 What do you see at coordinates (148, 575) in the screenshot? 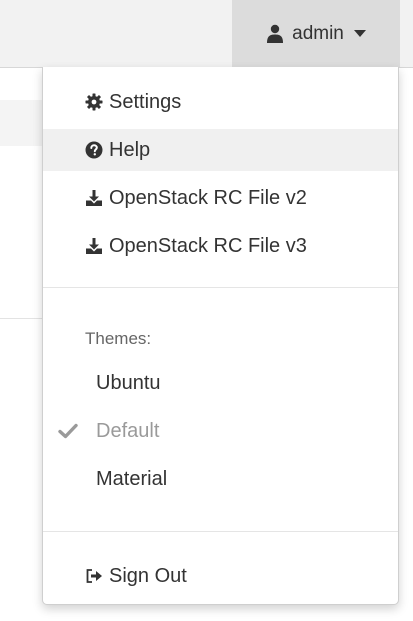
I see `sign-out-label: Sign Out` at bounding box center [148, 575].